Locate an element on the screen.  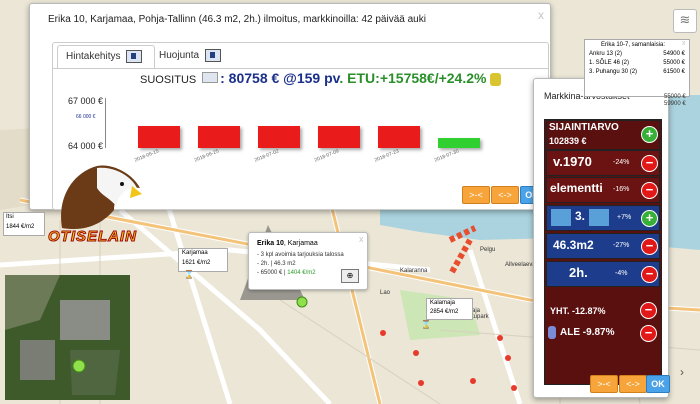
valuation-total-row: YHT. -12.87% − is located at coordinates (602, 311).